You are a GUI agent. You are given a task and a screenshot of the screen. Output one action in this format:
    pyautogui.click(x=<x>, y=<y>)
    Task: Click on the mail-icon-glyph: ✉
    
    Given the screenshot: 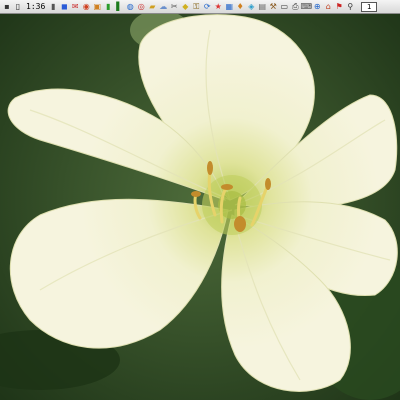 What is the action you would take?
    pyautogui.click(x=75, y=6)
    